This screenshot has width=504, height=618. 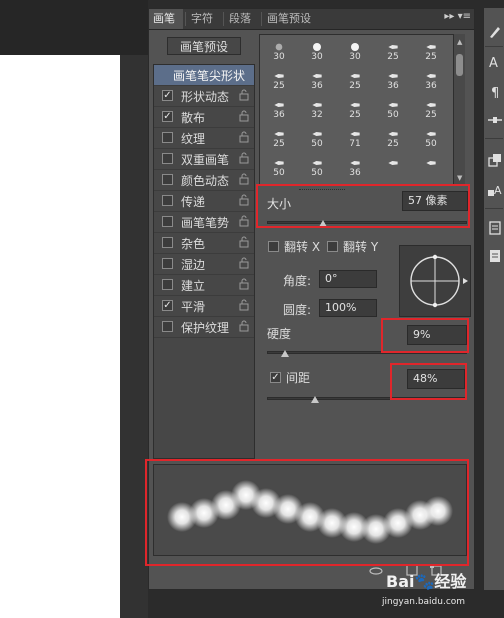 I want to click on spacing-input: 48%, so click(x=436, y=379).